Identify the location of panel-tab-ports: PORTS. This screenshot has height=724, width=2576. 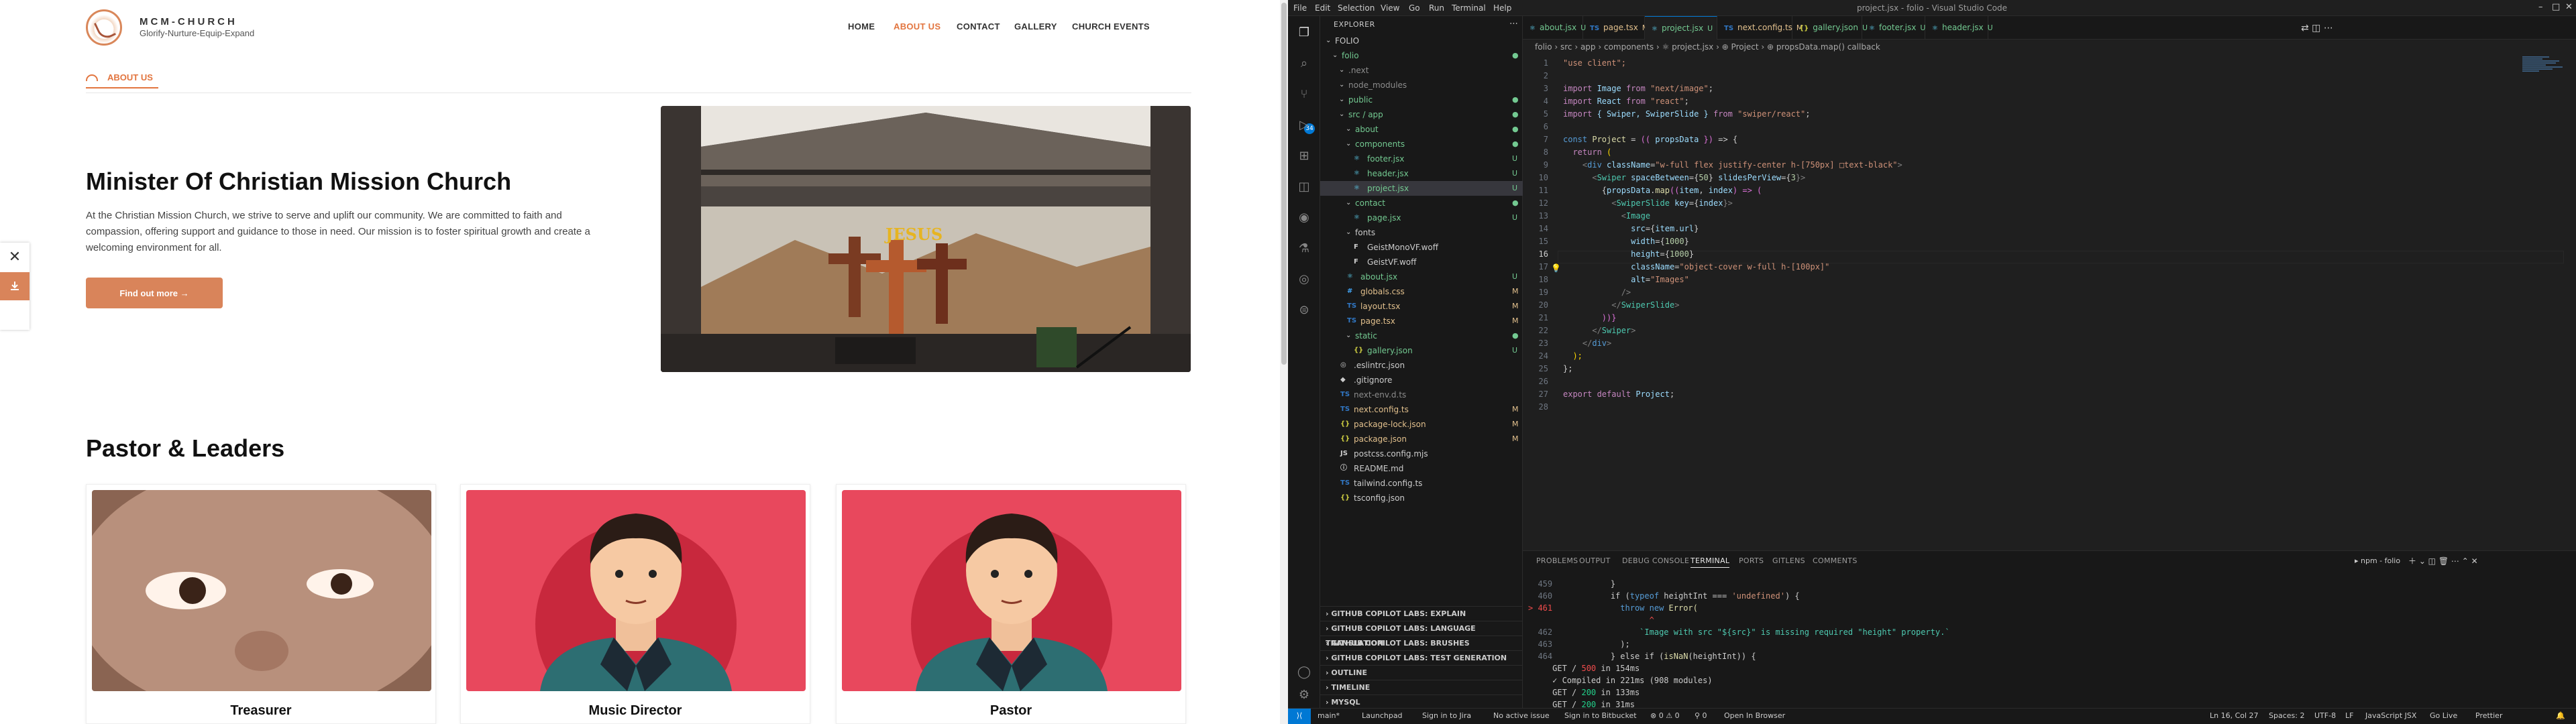
(1751, 560).